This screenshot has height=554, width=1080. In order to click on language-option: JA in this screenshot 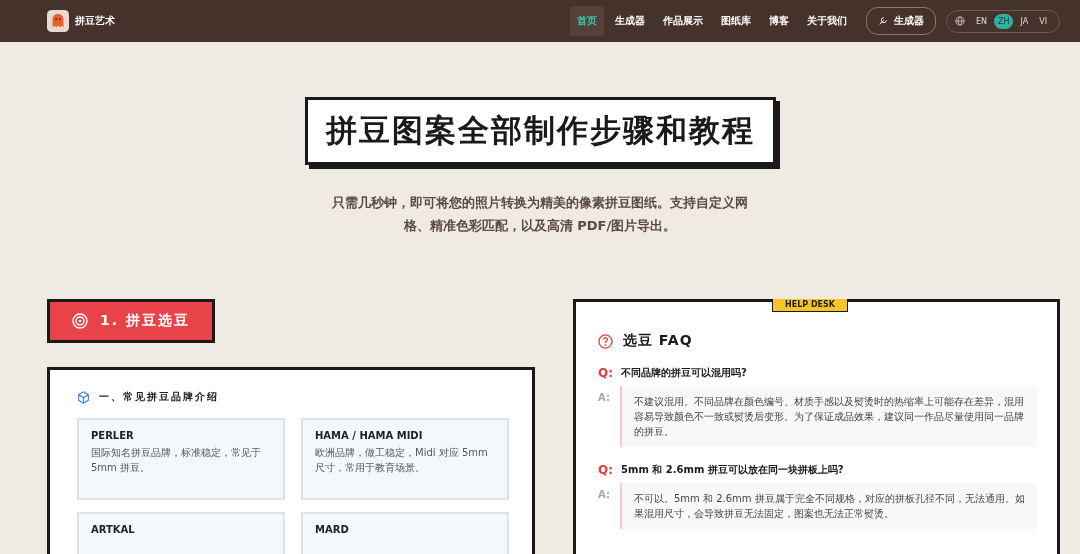, I will do `click(1024, 21)`.